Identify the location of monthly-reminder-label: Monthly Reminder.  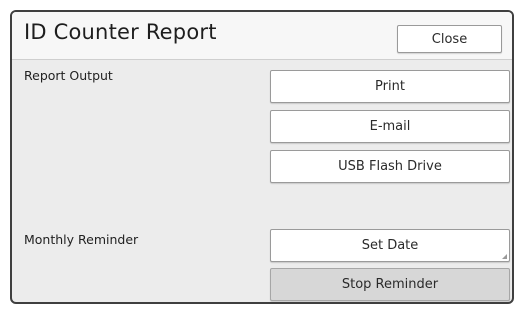
(81, 239).